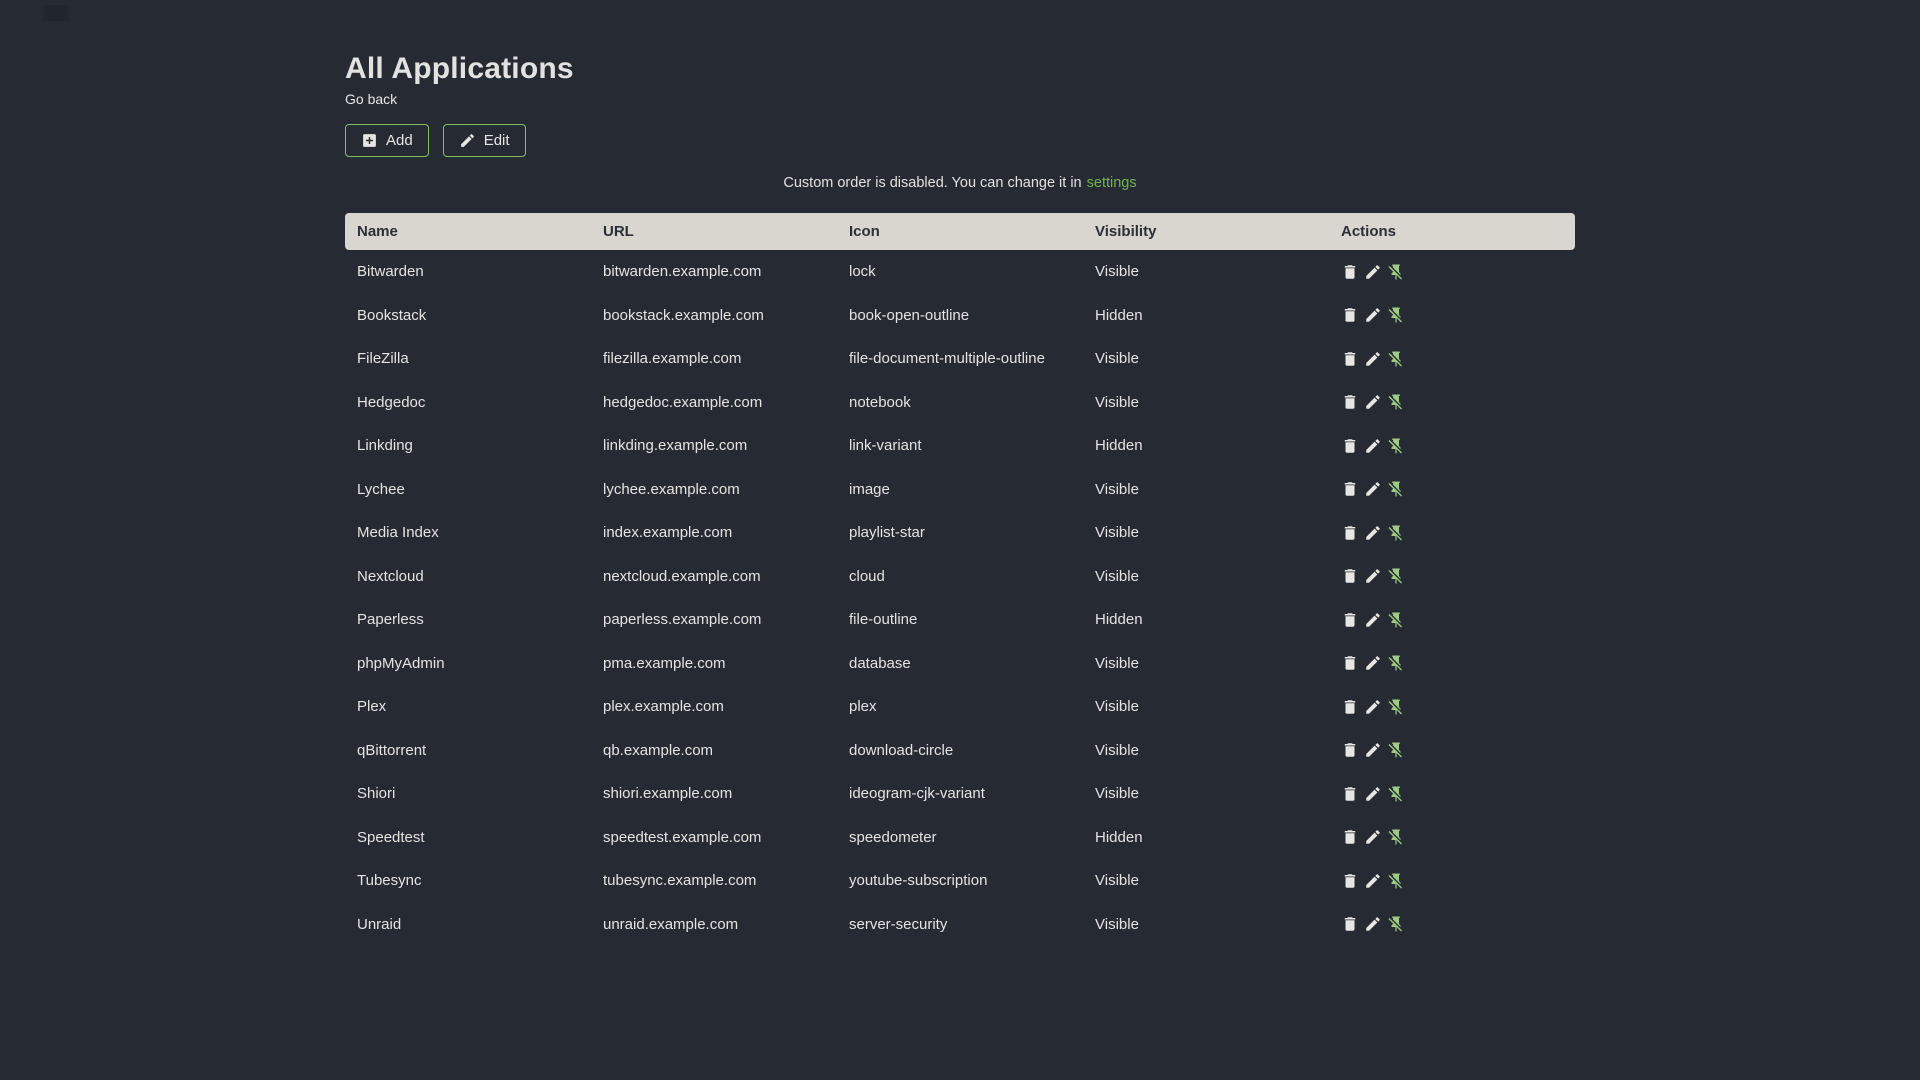 The width and height of the screenshot is (1920, 1080). What do you see at coordinates (664, 663) in the screenshot?
I see `cell-url: pma.example.com` at bounding box center [664, 663].